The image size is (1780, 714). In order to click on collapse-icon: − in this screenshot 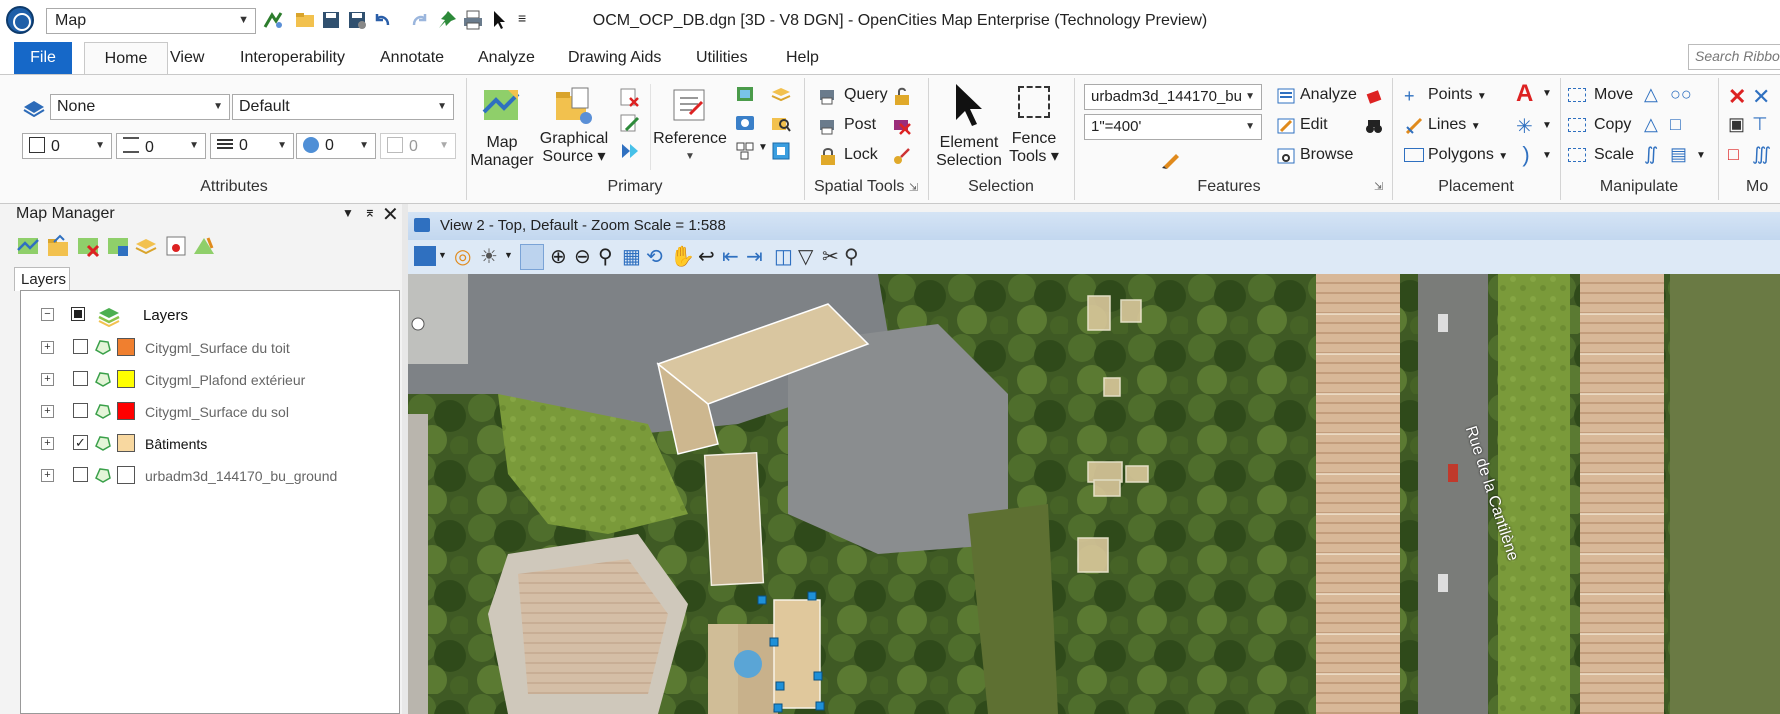, I will do `click(47, 314)`.